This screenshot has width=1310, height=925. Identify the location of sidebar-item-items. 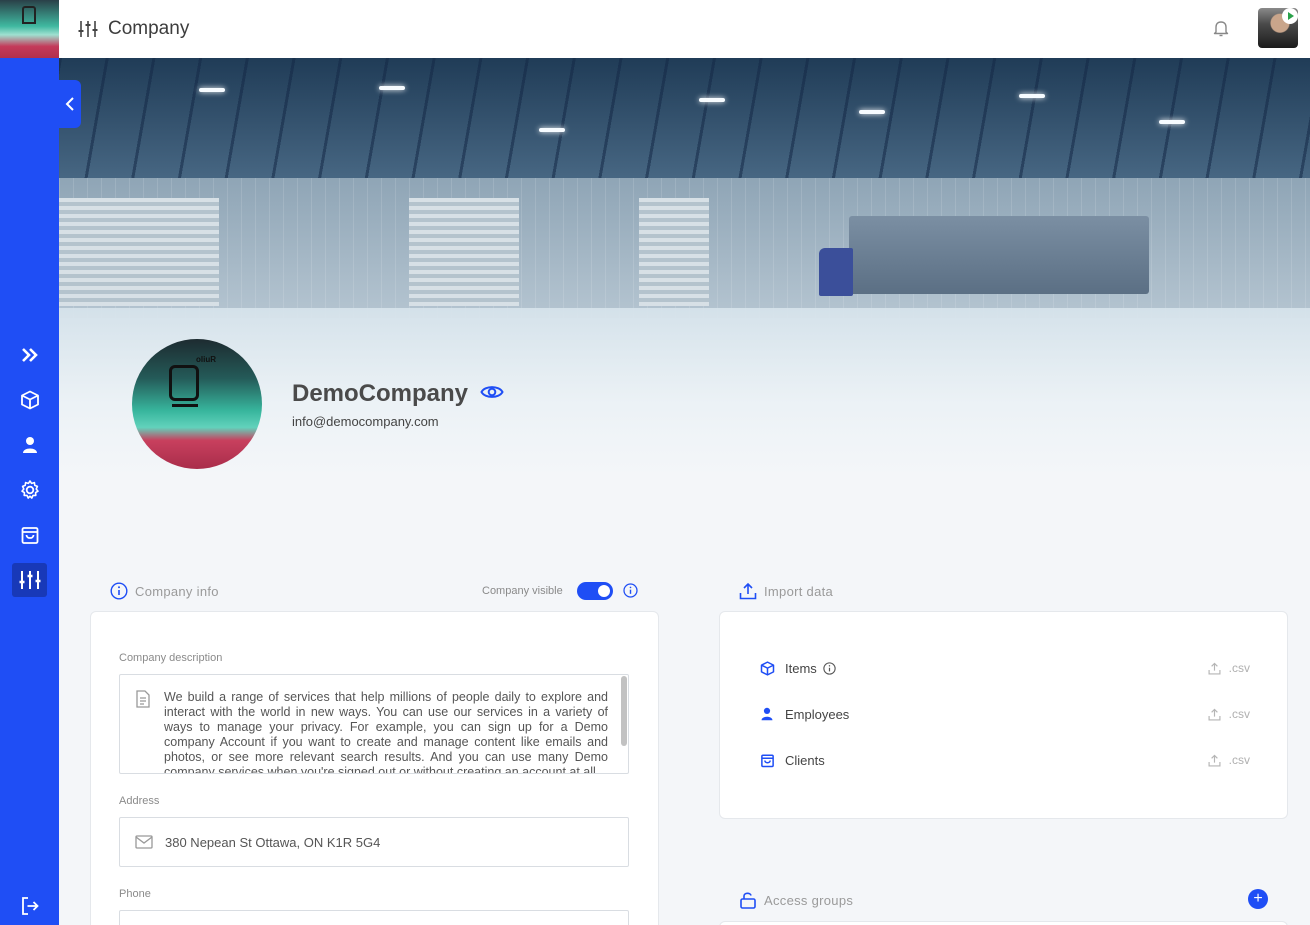
(29, 400).